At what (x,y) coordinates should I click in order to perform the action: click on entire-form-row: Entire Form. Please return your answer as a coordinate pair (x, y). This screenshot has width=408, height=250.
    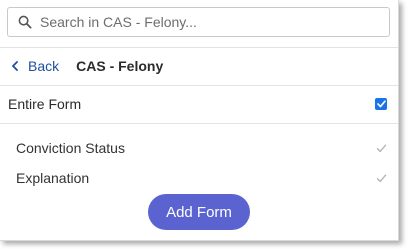
    Looking at the image, I should click on (197, 104).